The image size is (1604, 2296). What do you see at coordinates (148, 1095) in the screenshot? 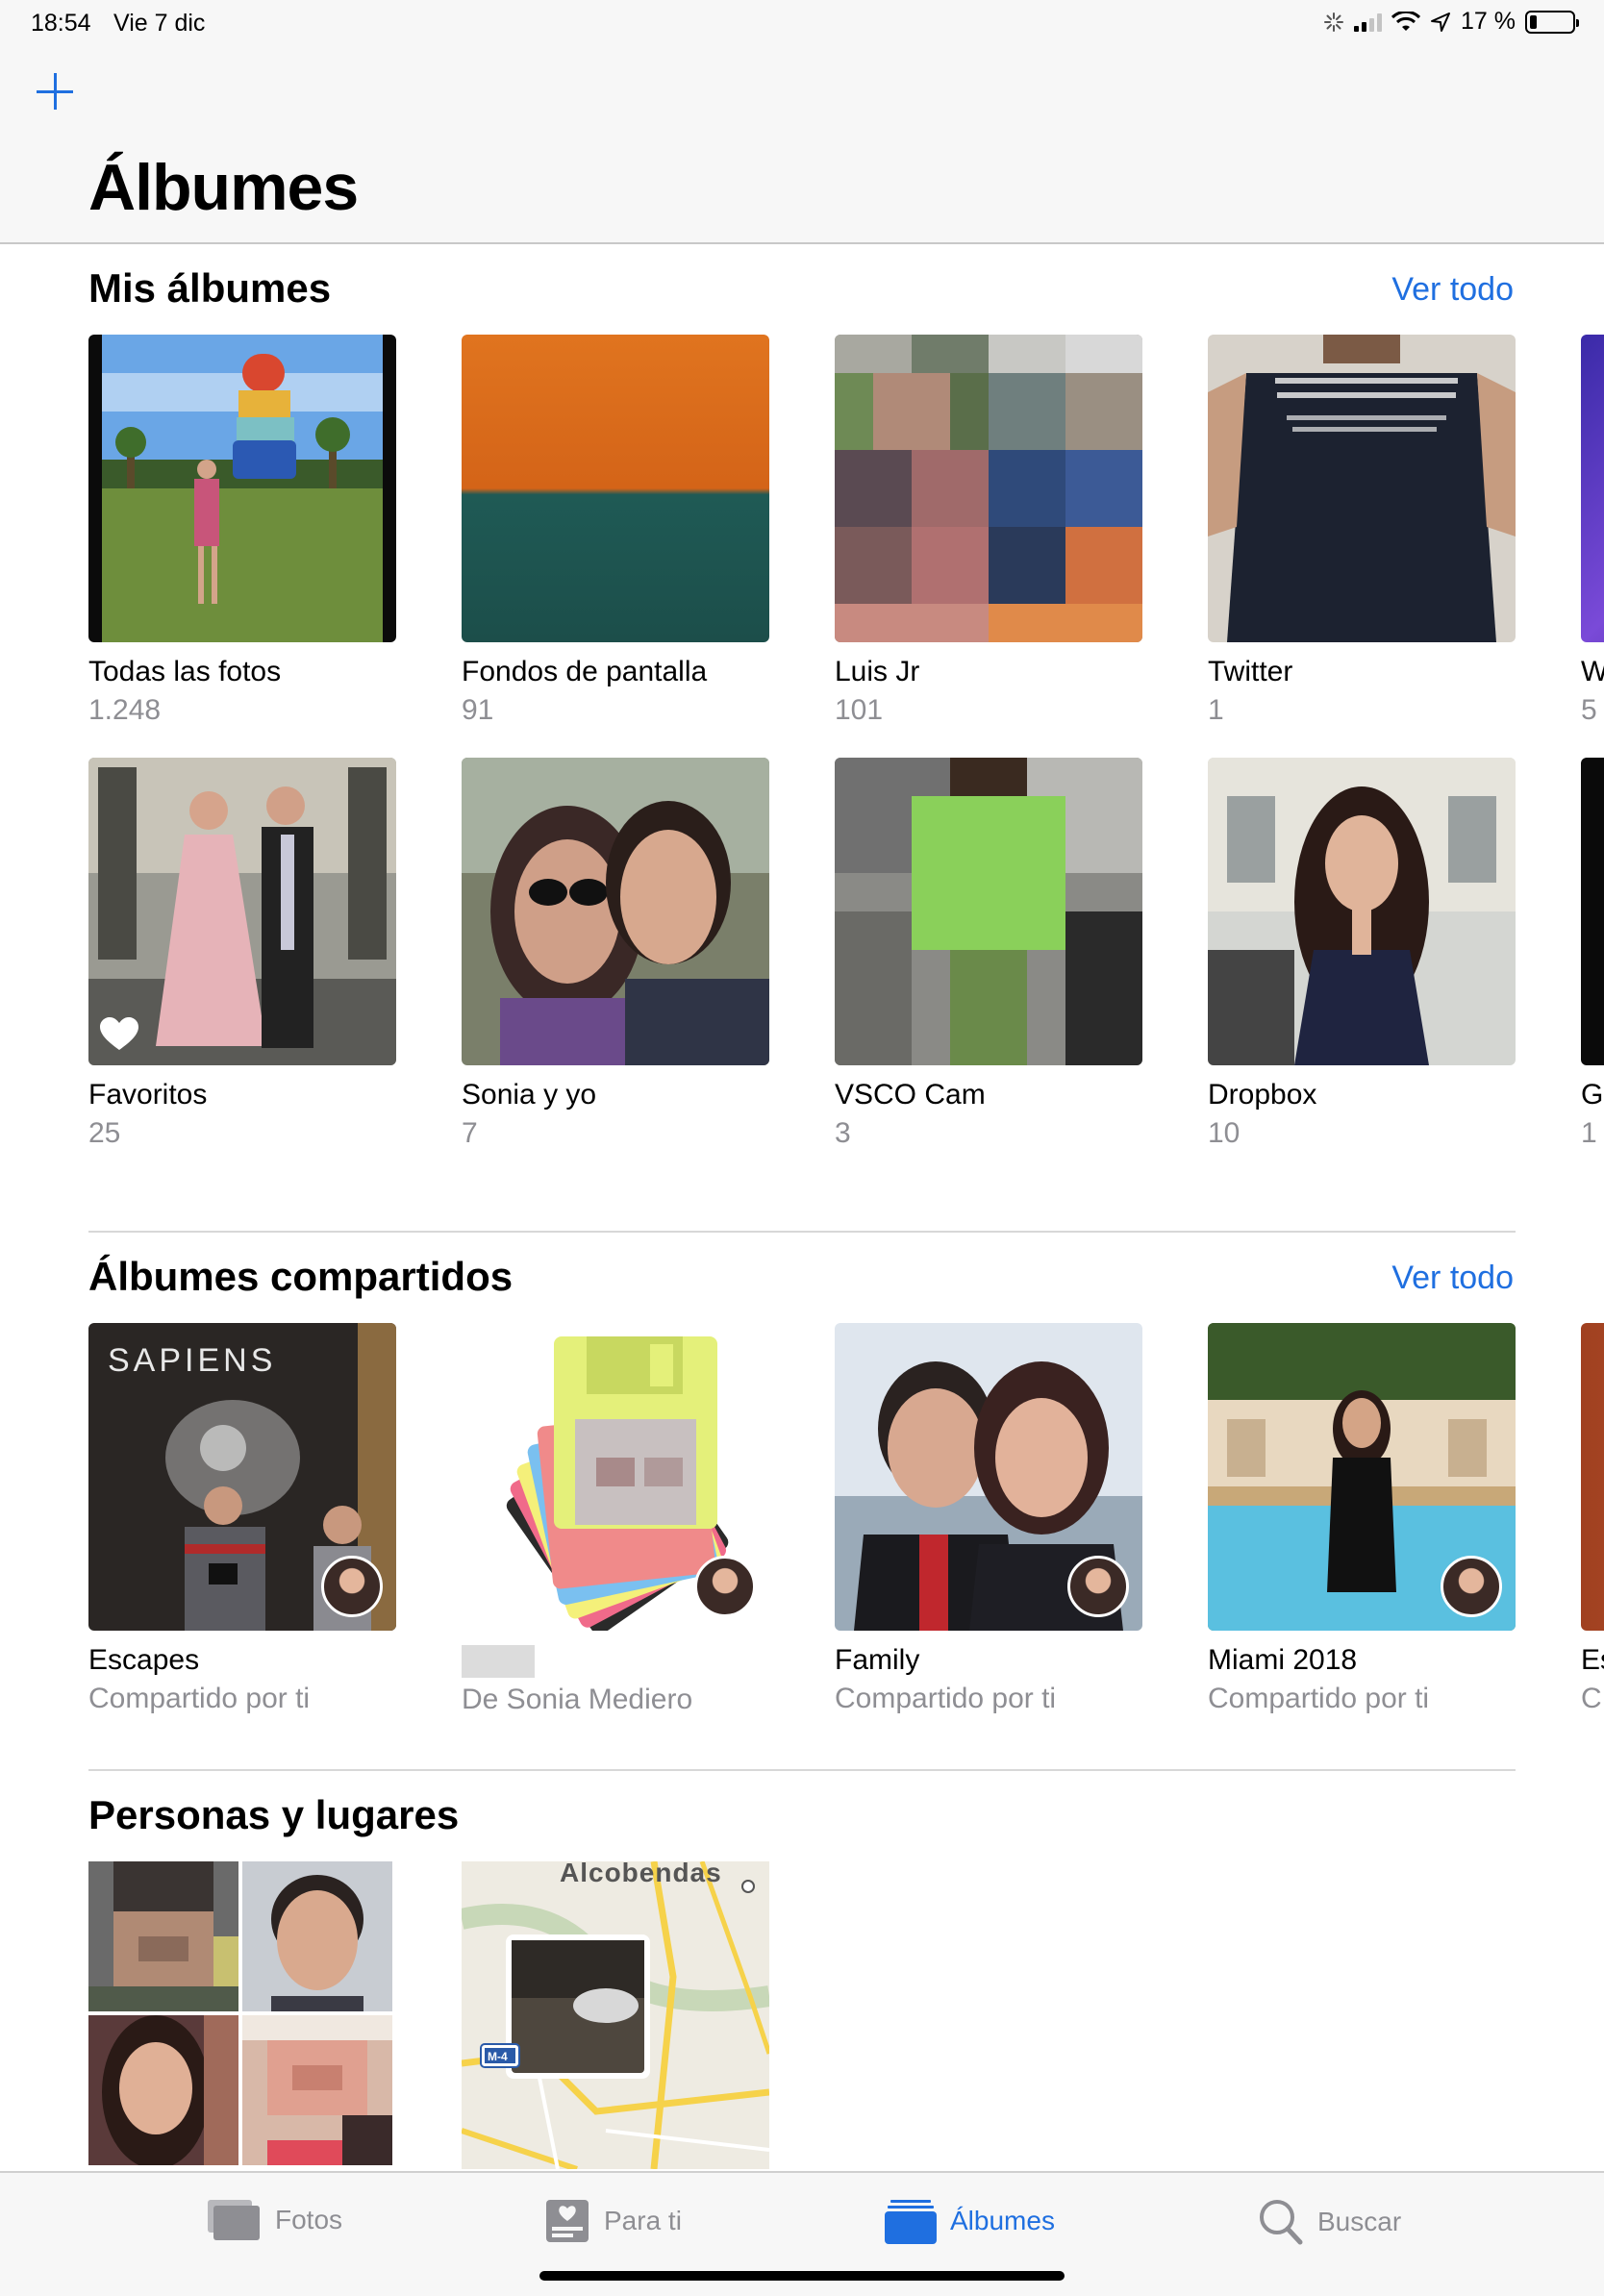
I see `album-name: Favoritos` at bounding box center [148, 1095].